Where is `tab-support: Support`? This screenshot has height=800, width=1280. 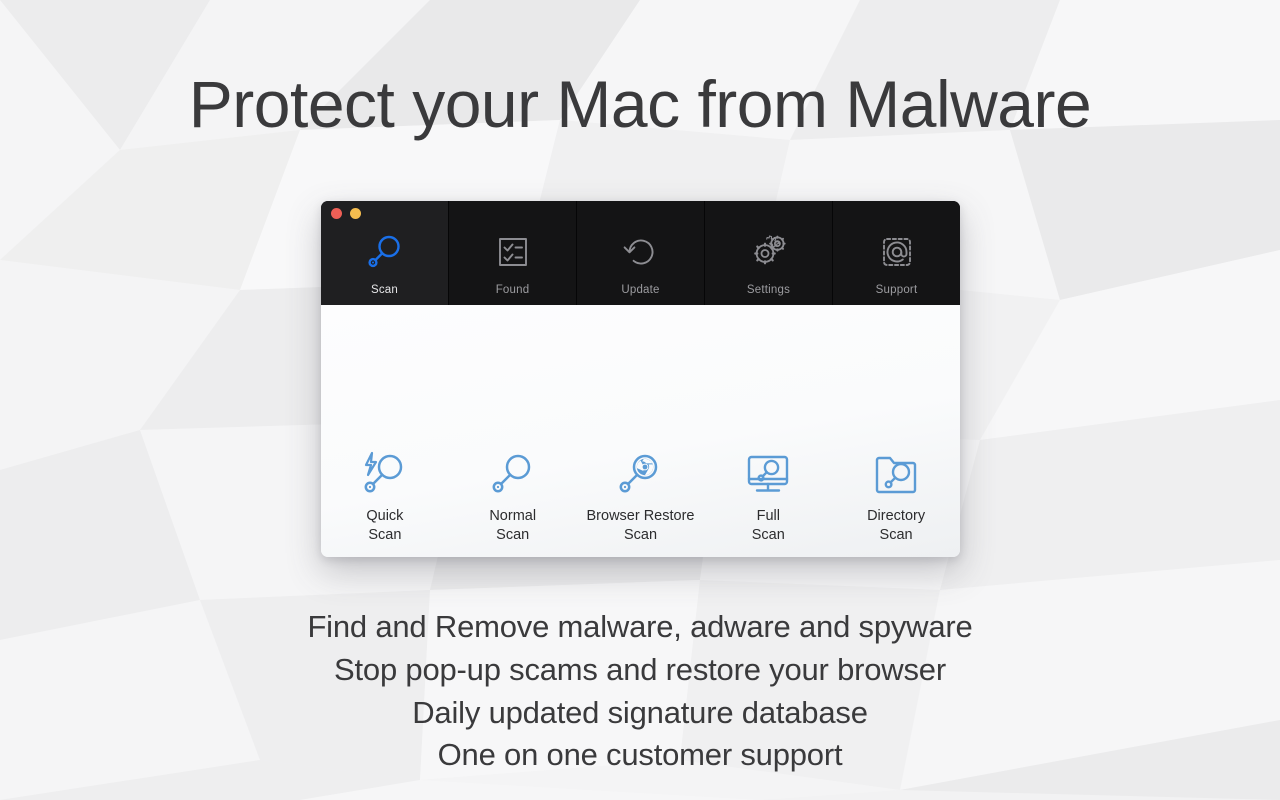 tab-support: Support is located at coordinates (896, 253).